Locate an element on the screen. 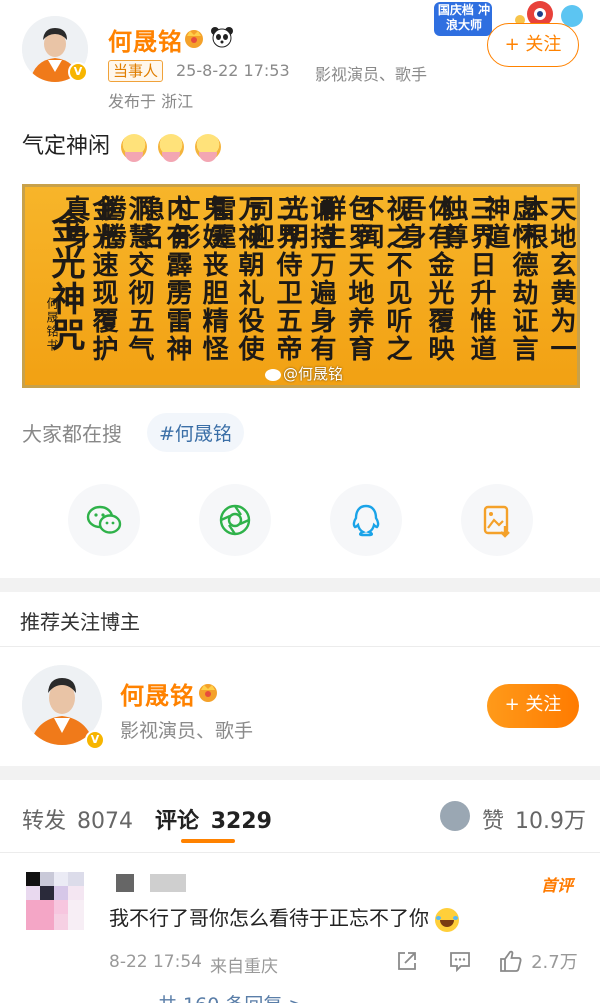 This screenshot has height=1003, width=600. calligraphy-column: 三界侍卫五帝司迎 is located at coordinates (273, 279).